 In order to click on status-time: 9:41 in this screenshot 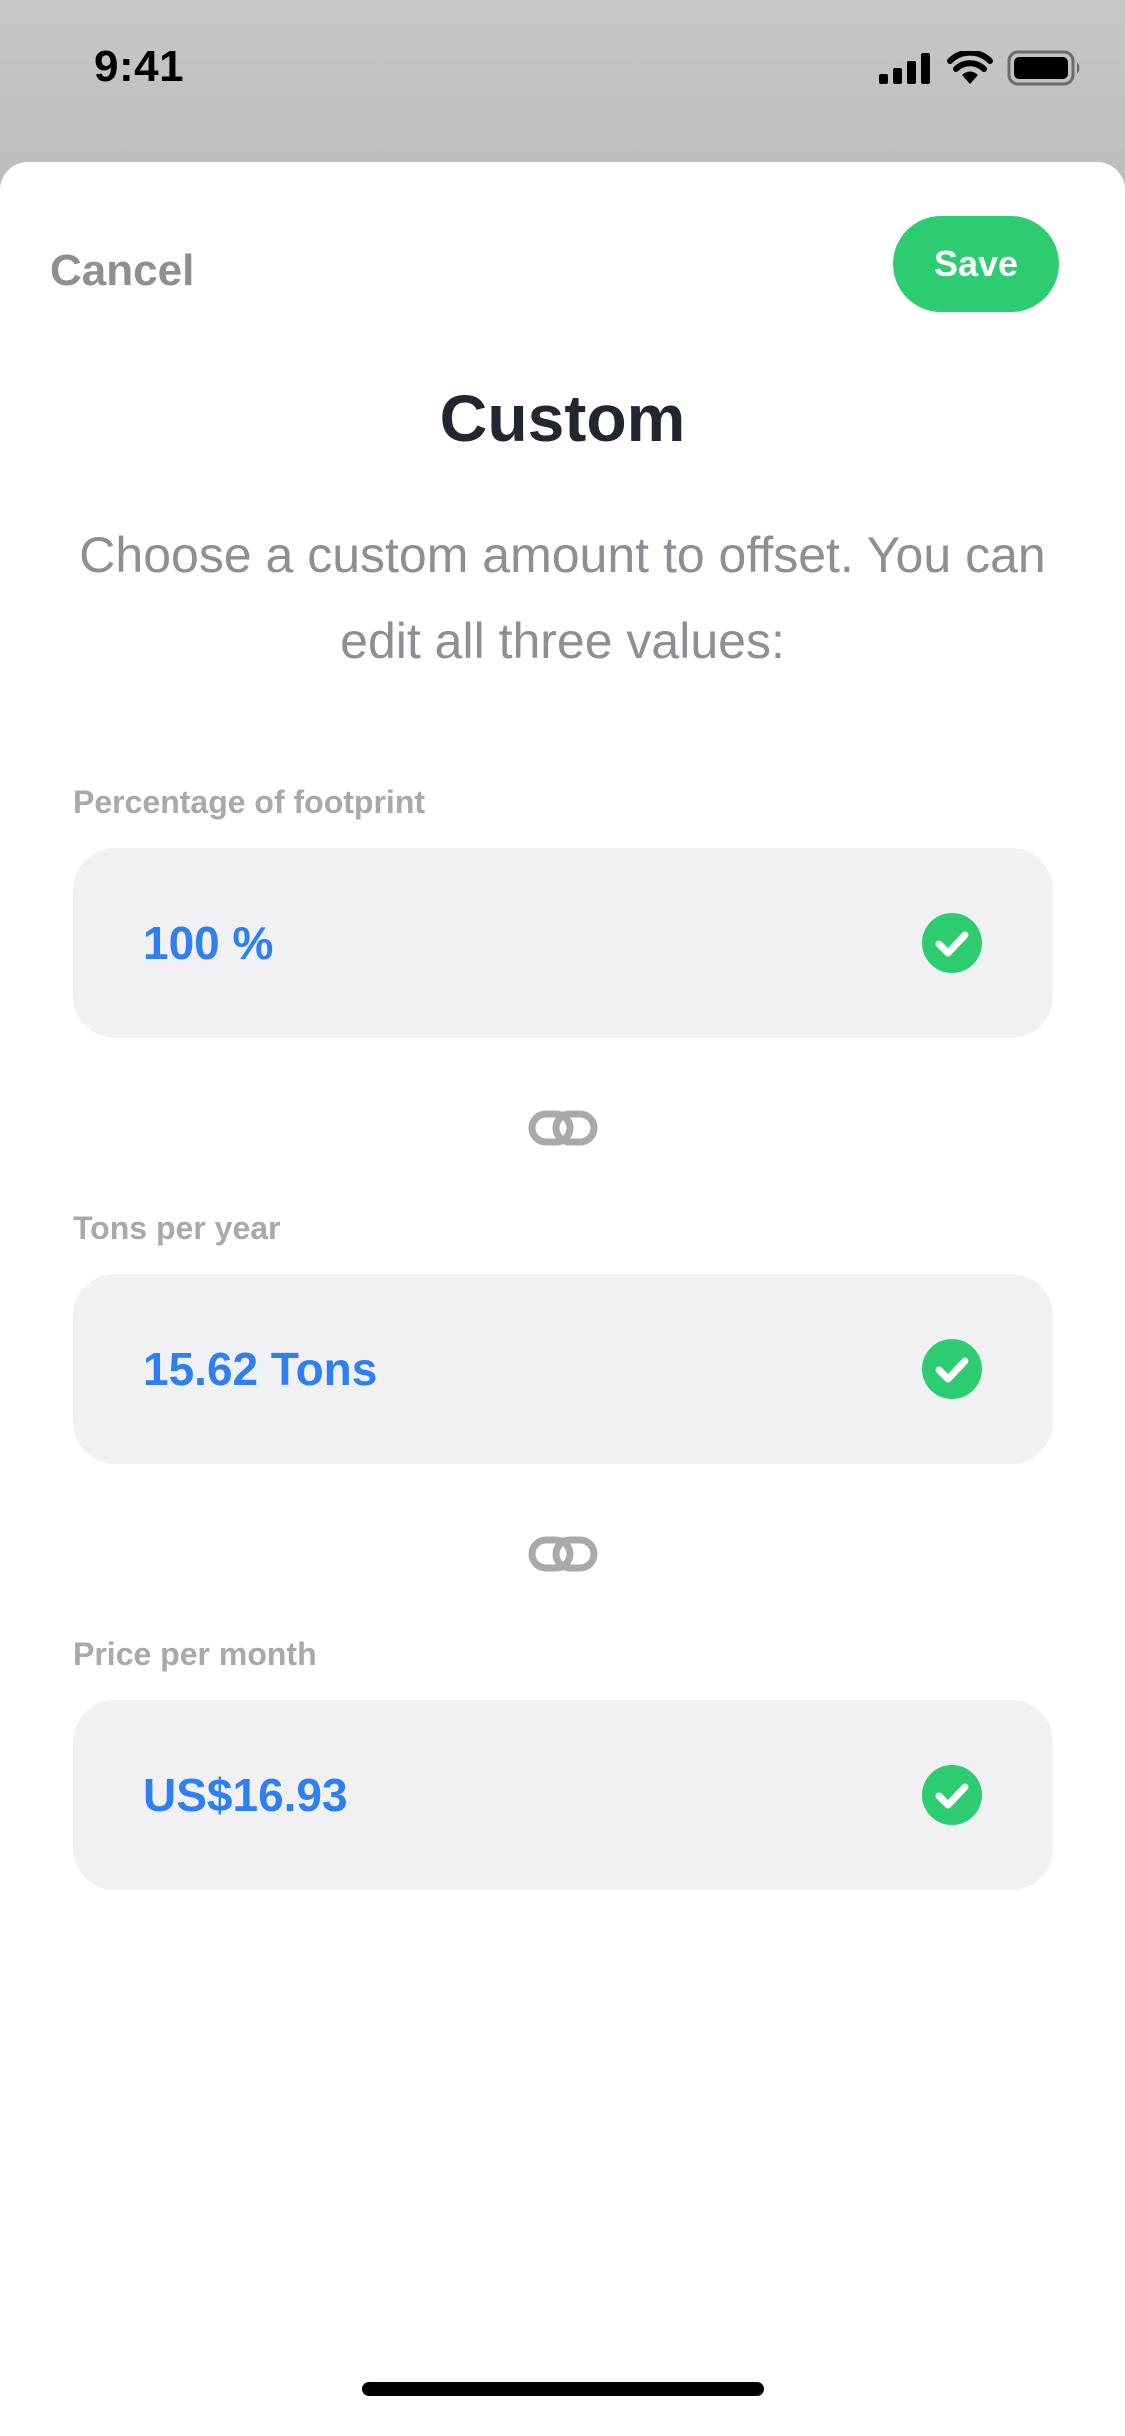, I will do `click(139, 66)`.